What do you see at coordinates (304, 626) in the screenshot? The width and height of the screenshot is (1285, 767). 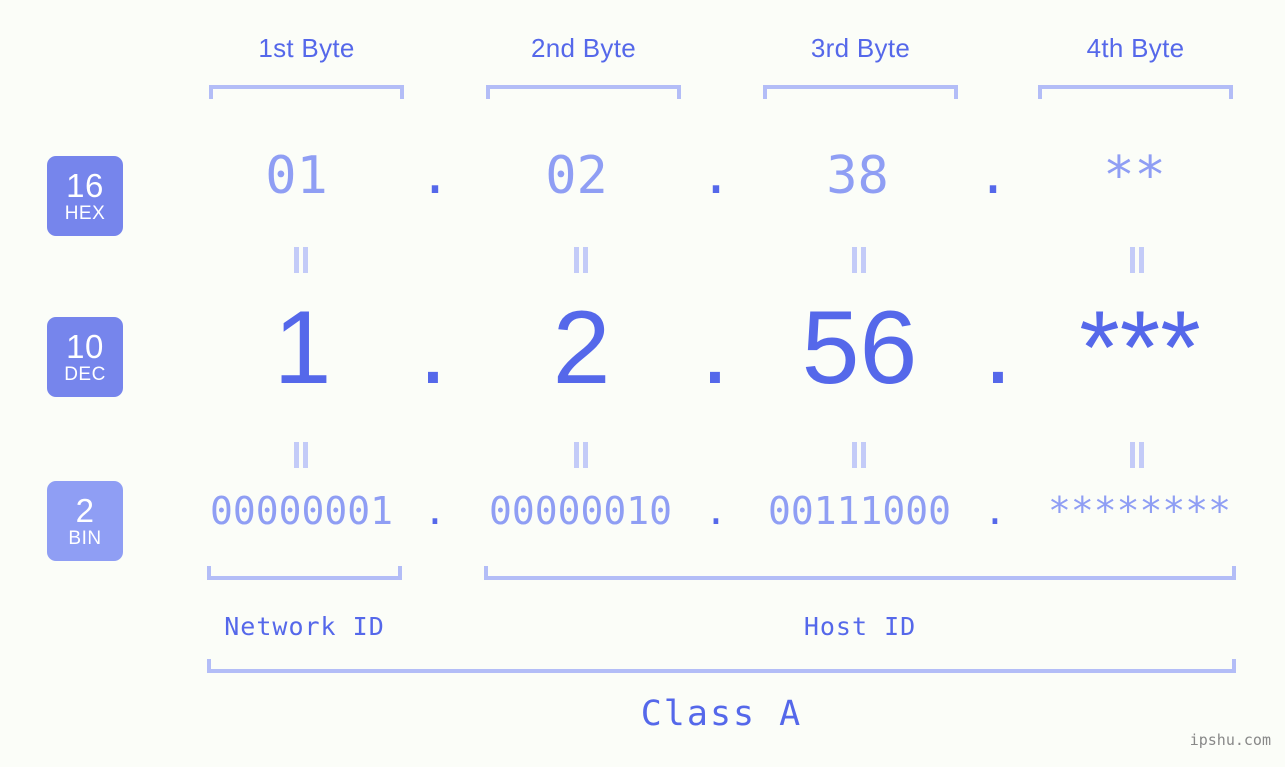 I see `network-id-label: Network ID` at bounding box center [304, 626].